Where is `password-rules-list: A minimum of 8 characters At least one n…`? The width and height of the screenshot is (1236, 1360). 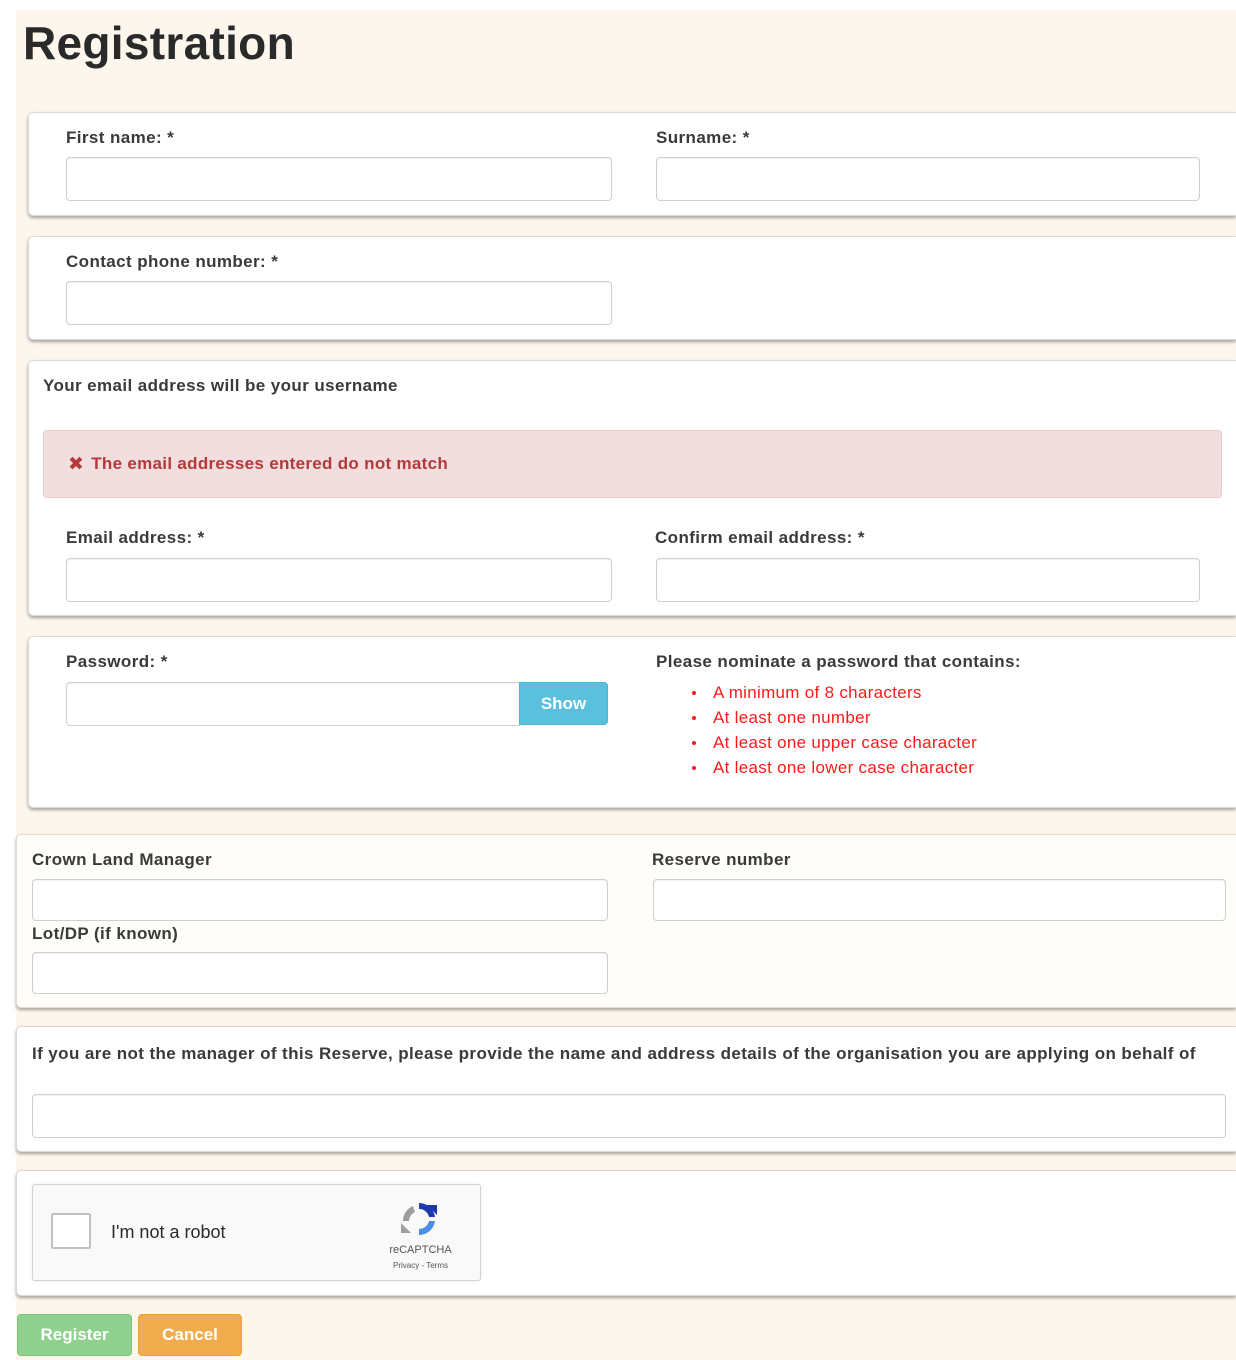
password-rules-list: A minimum of 8 characters At least one n… is located at coordinates (832, 734).